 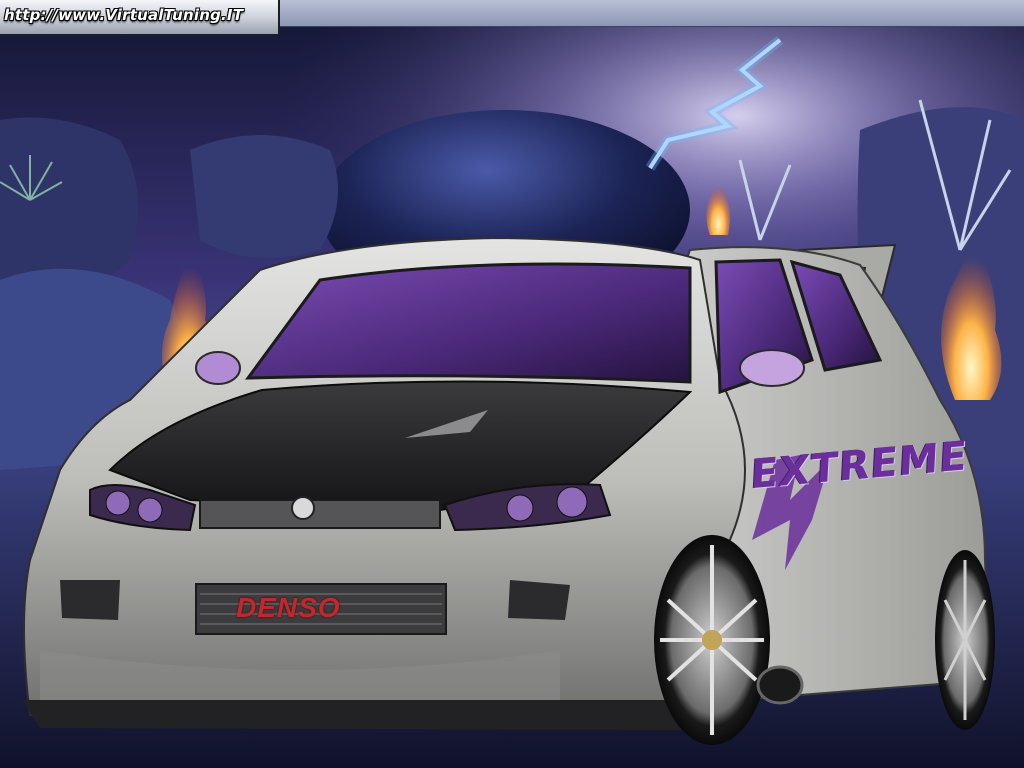 What do you see at coordinates (712, 640) in the screenshot?
I see `front-wheel` at bounding box center [712, 640].